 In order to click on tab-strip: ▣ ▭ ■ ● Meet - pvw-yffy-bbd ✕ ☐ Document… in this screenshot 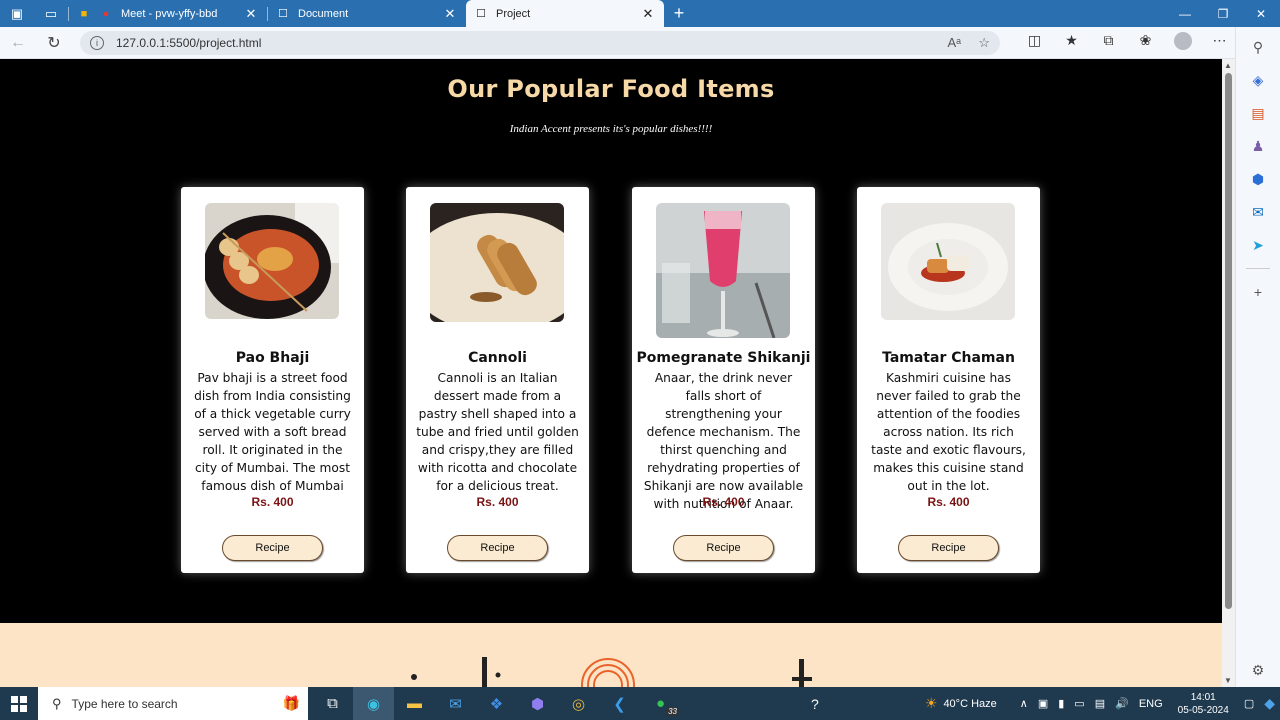, I will do `click(640, 13)`.